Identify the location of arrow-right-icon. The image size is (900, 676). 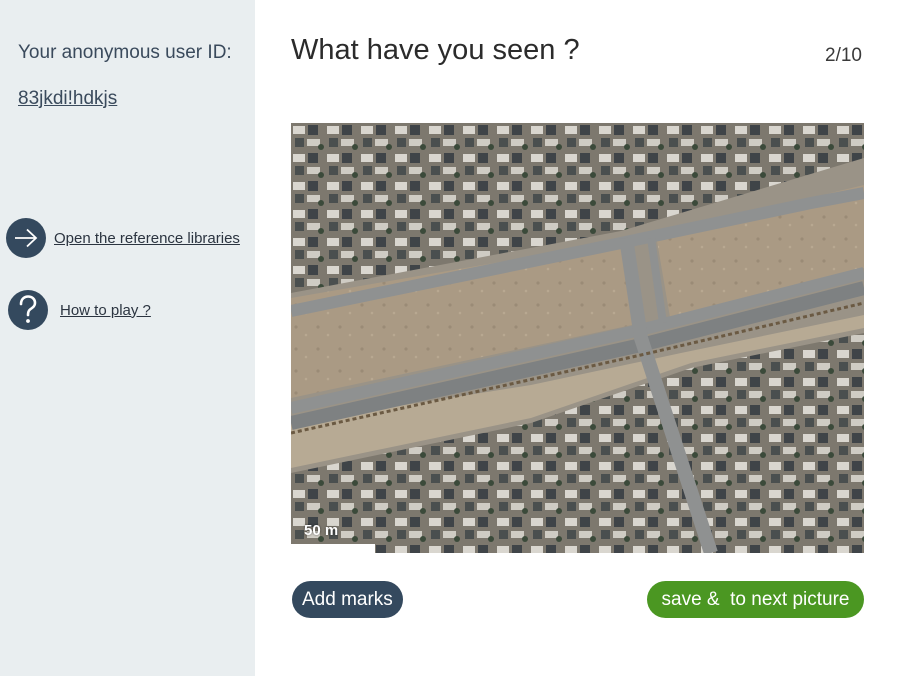
(26, 238).